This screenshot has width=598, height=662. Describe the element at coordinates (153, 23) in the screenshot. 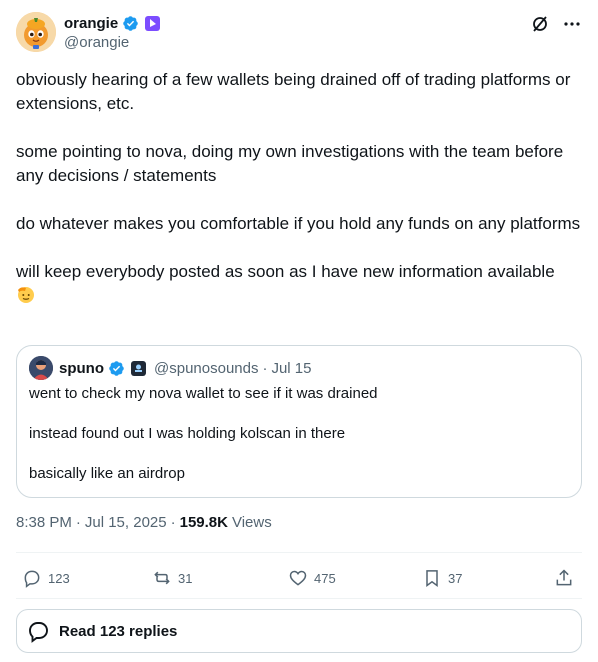

I see `affiliate-badge-icon` at that location.